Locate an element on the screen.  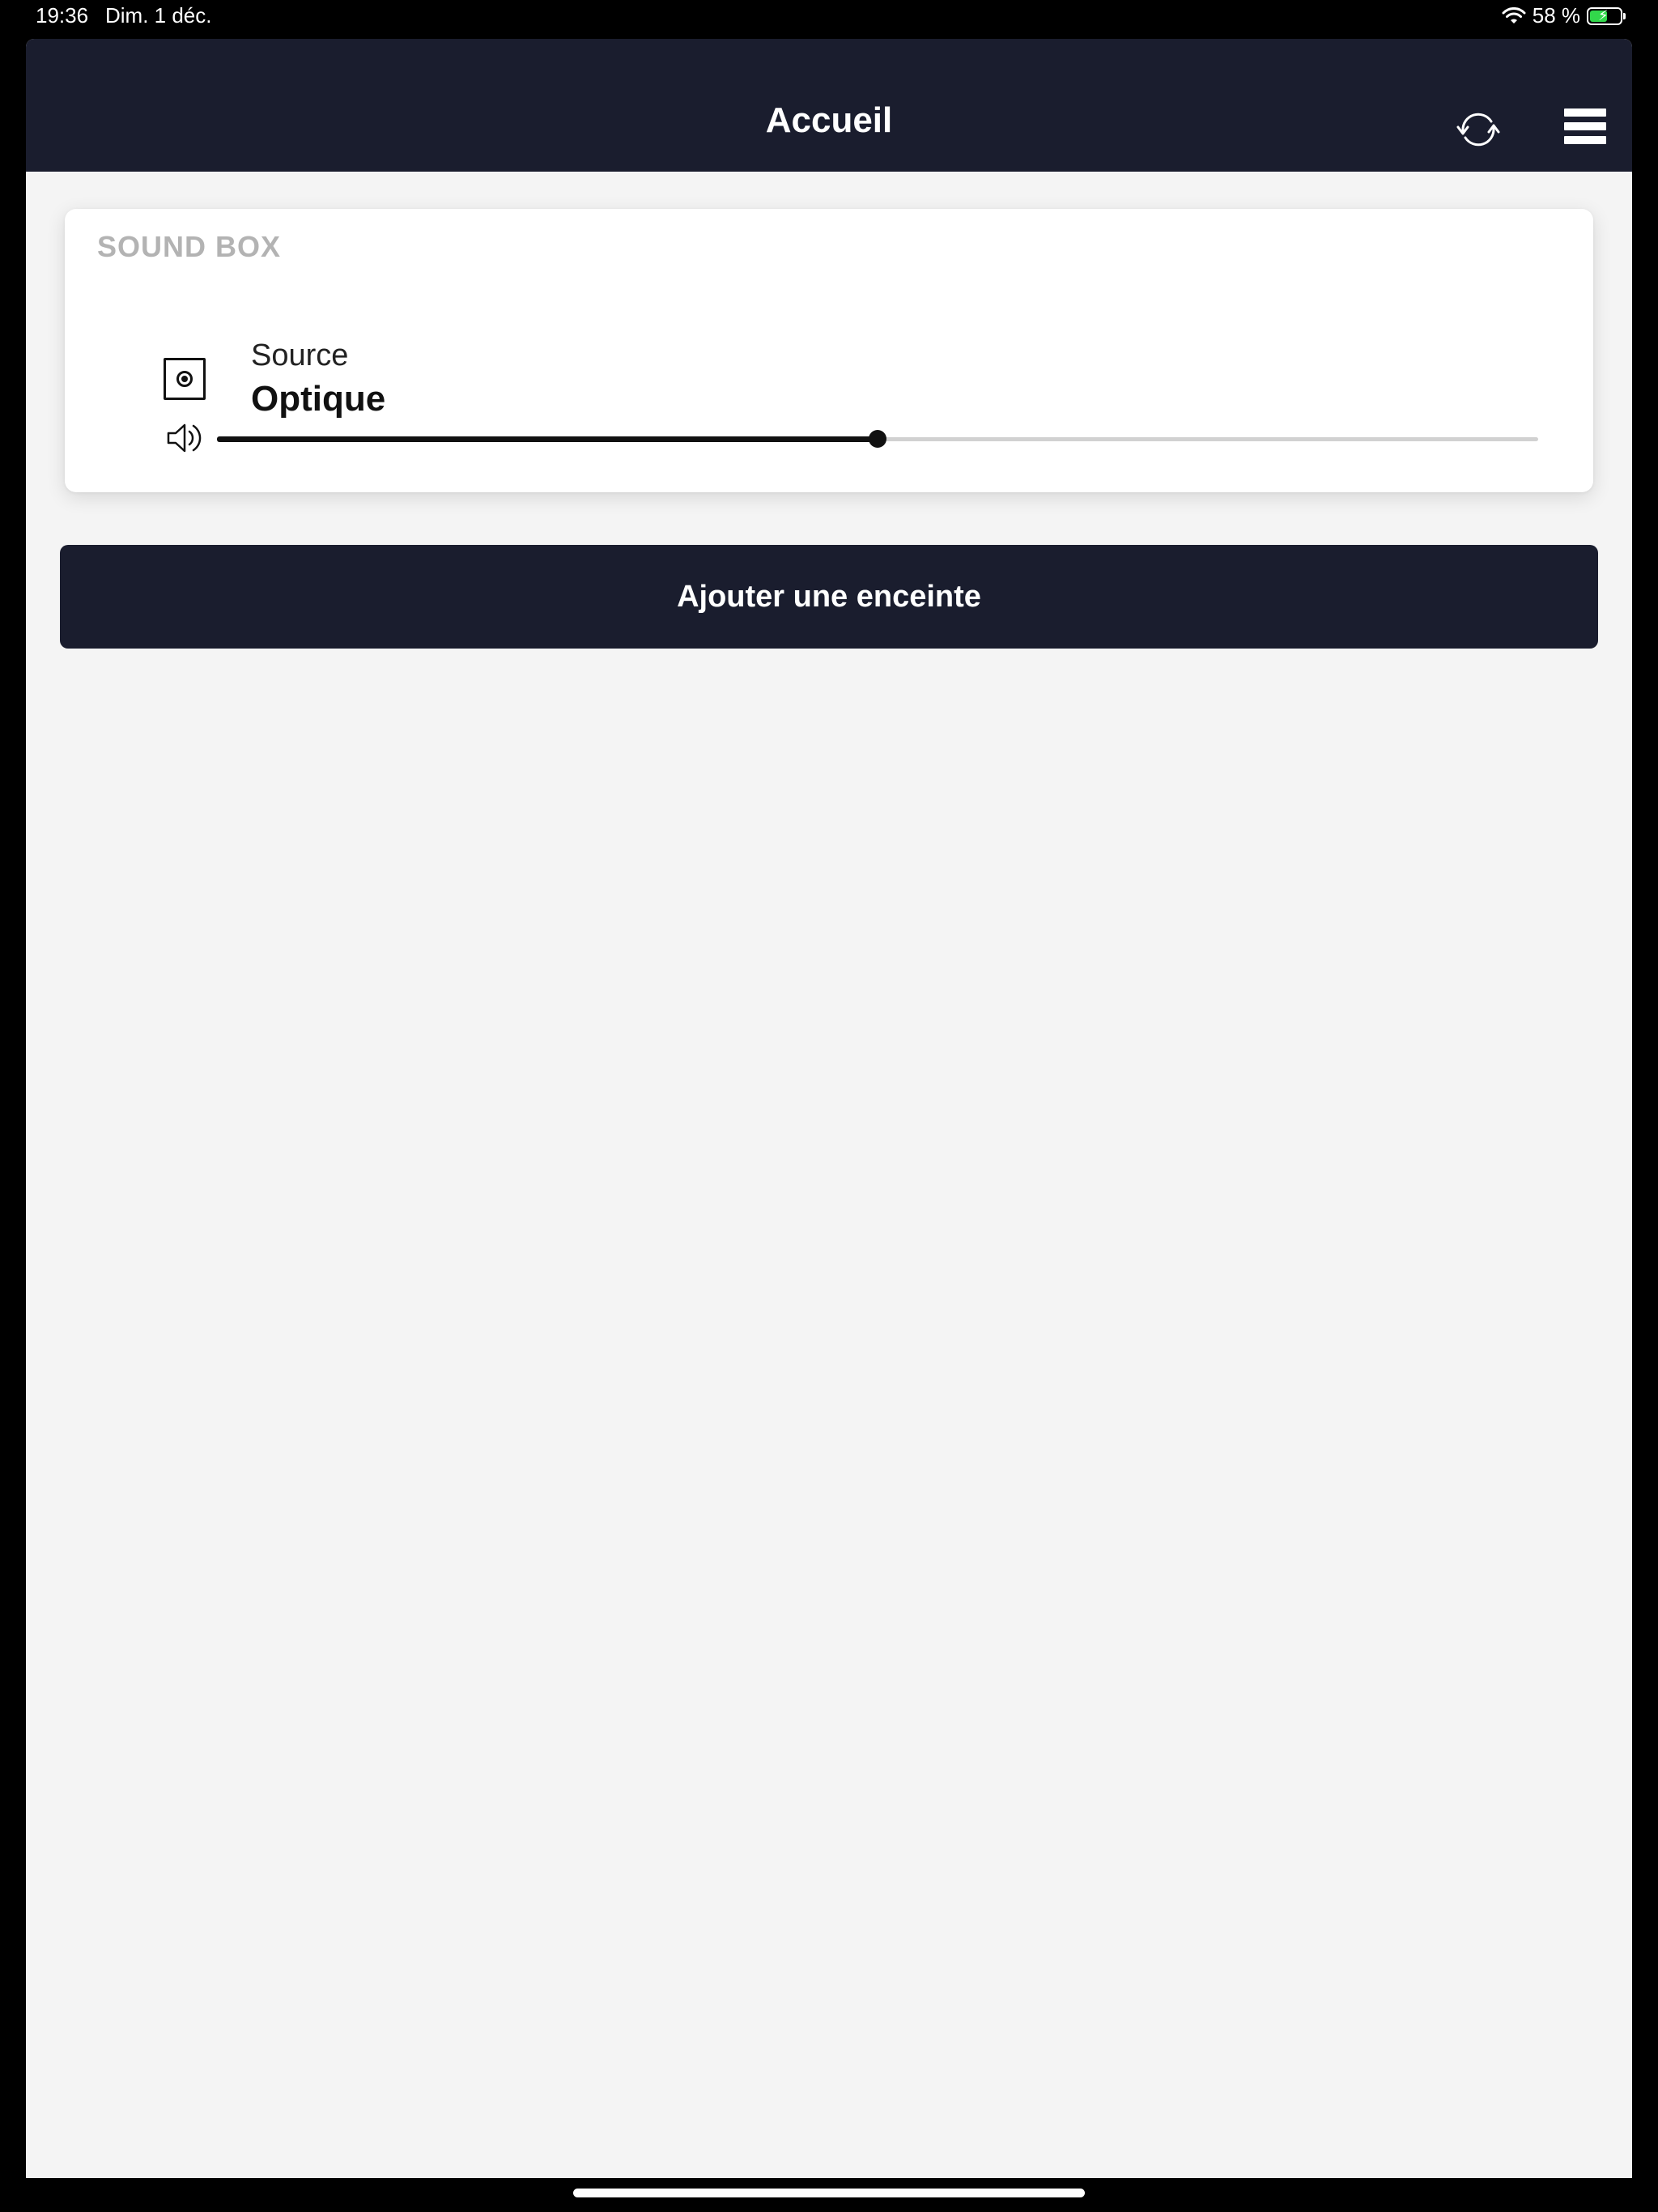
volume-slider is located at coordinates (877, 439).